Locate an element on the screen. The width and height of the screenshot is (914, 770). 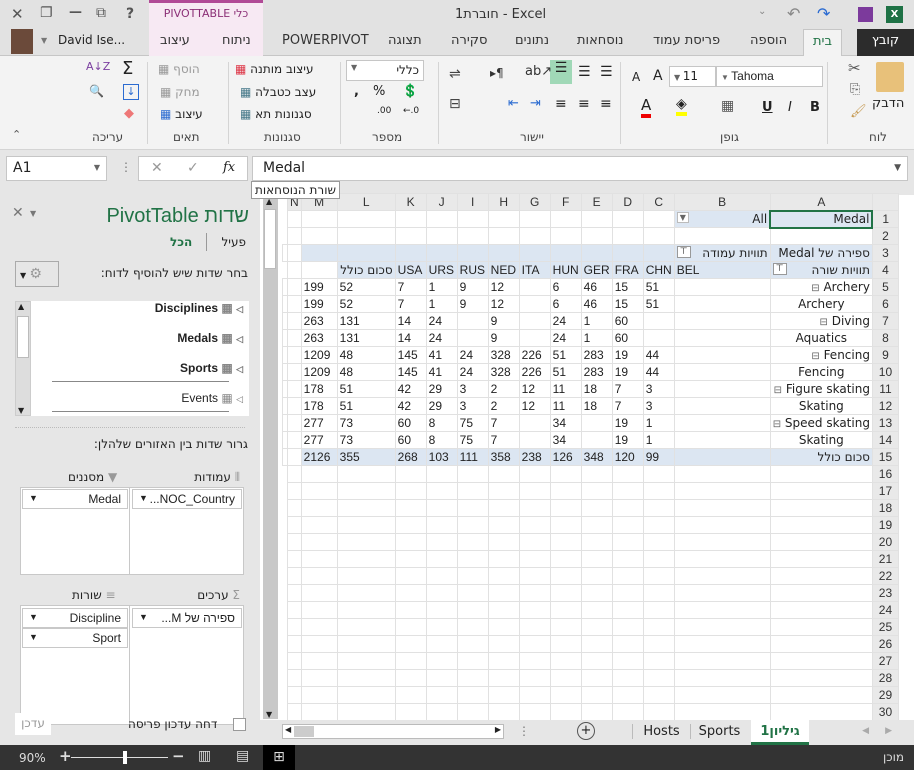
country-header: CHN is located at coordinates (658, 270).